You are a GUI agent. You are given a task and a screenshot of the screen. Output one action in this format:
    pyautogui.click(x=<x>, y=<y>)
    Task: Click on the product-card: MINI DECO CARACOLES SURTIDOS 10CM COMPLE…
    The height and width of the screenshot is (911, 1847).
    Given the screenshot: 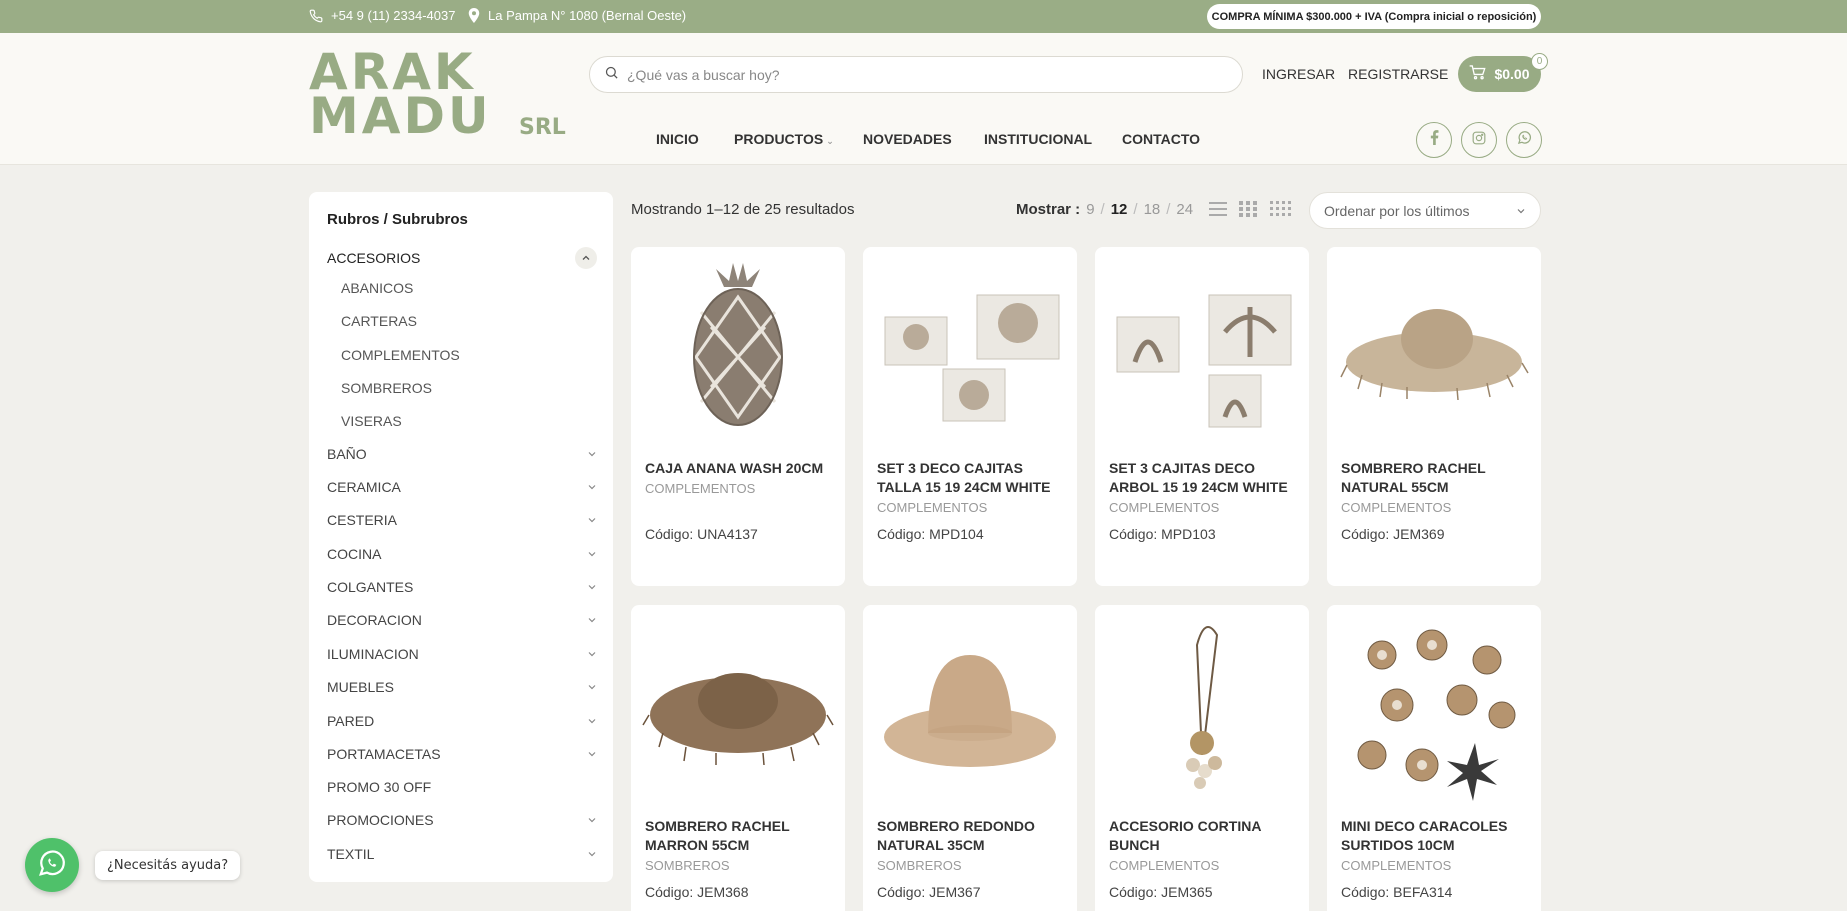 What is the action you would take?
    pyautogui.click(x=1434, y=758)
    